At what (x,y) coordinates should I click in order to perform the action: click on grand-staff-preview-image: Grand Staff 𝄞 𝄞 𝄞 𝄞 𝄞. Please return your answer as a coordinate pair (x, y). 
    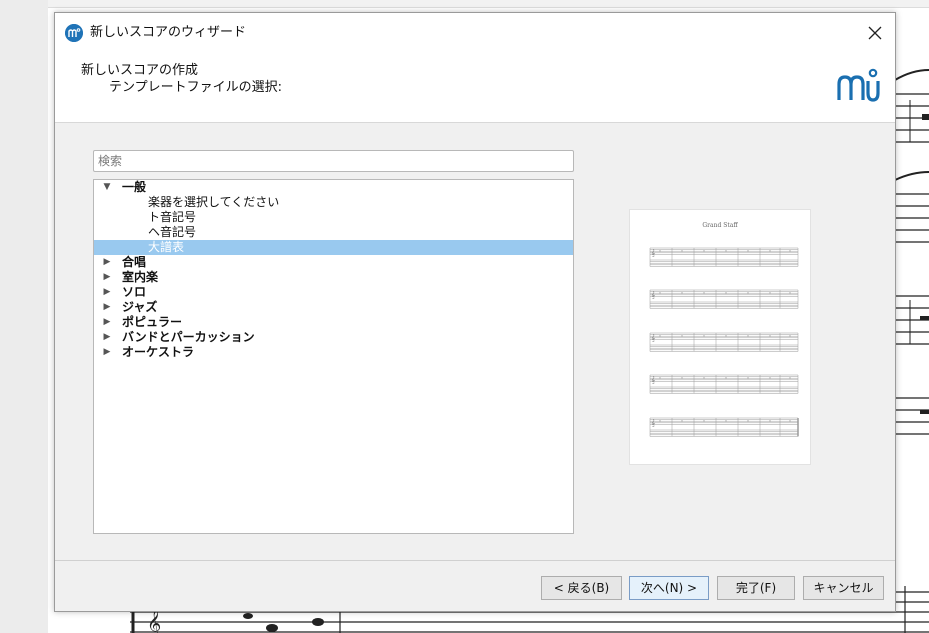
    Looking at the image, I should click on (724, 329).